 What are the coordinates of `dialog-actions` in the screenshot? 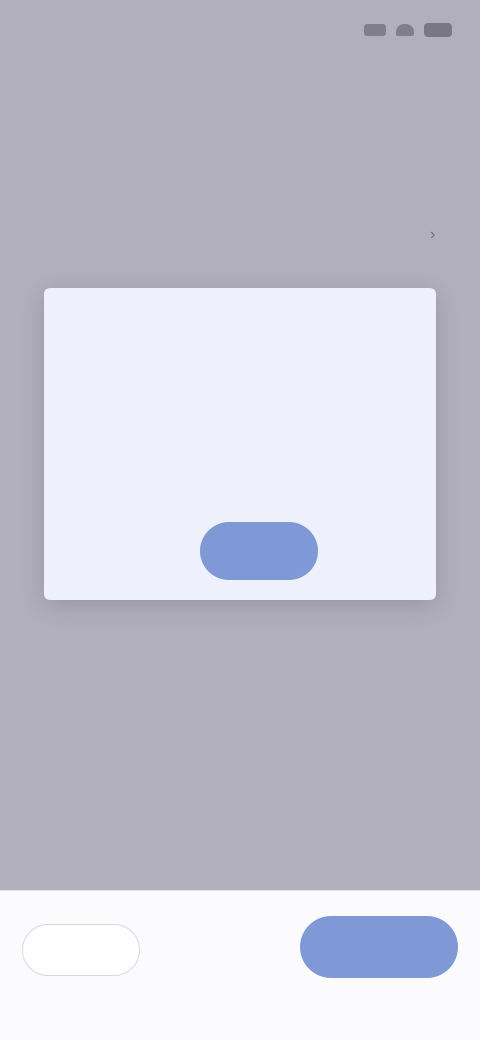 It's located at (240, 551).